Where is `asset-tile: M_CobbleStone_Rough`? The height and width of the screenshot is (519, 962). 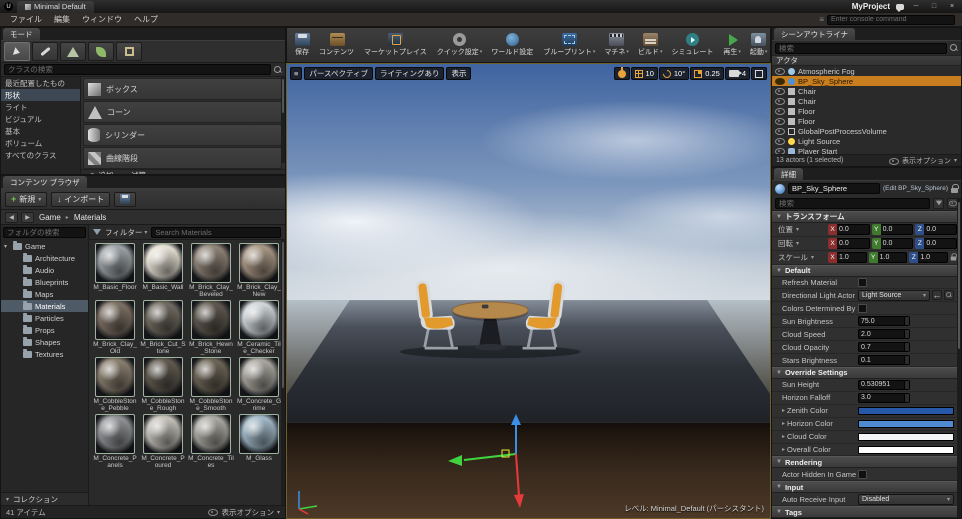 asset-tile: M_CobbleStone_Rough is located at coordinates (163, 384).